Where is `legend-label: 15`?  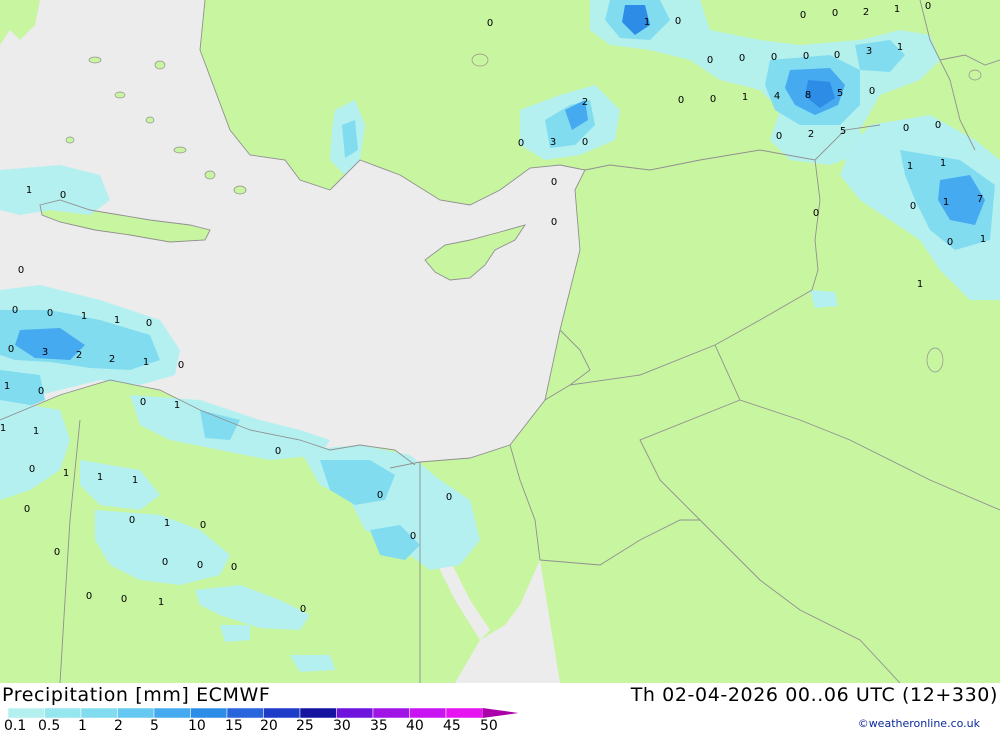
legend-label: 15 is located at coordinates (234, 726).